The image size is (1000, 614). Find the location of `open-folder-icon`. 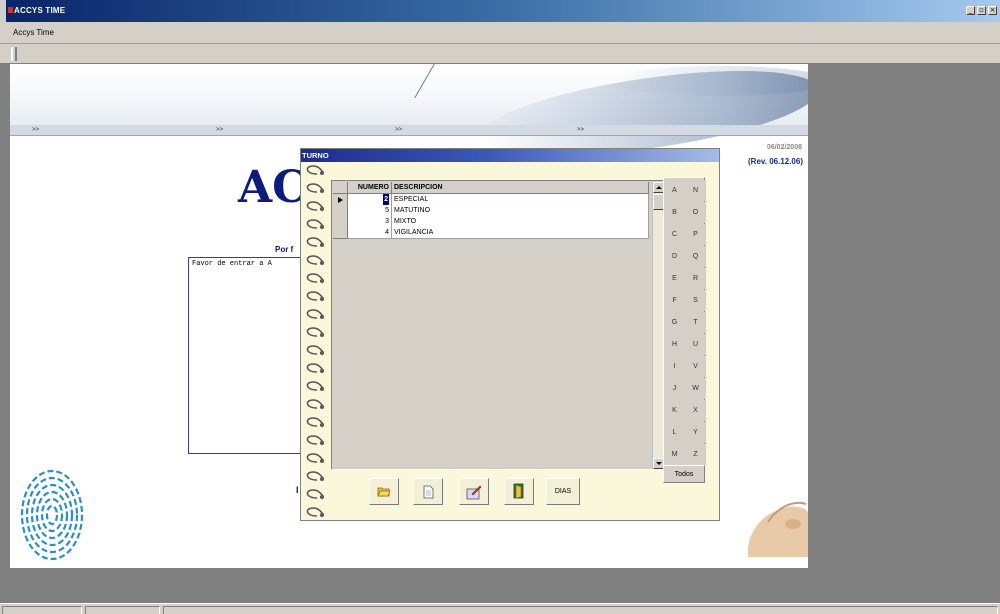

open-folder-icon is located at coordinates (384, 492).